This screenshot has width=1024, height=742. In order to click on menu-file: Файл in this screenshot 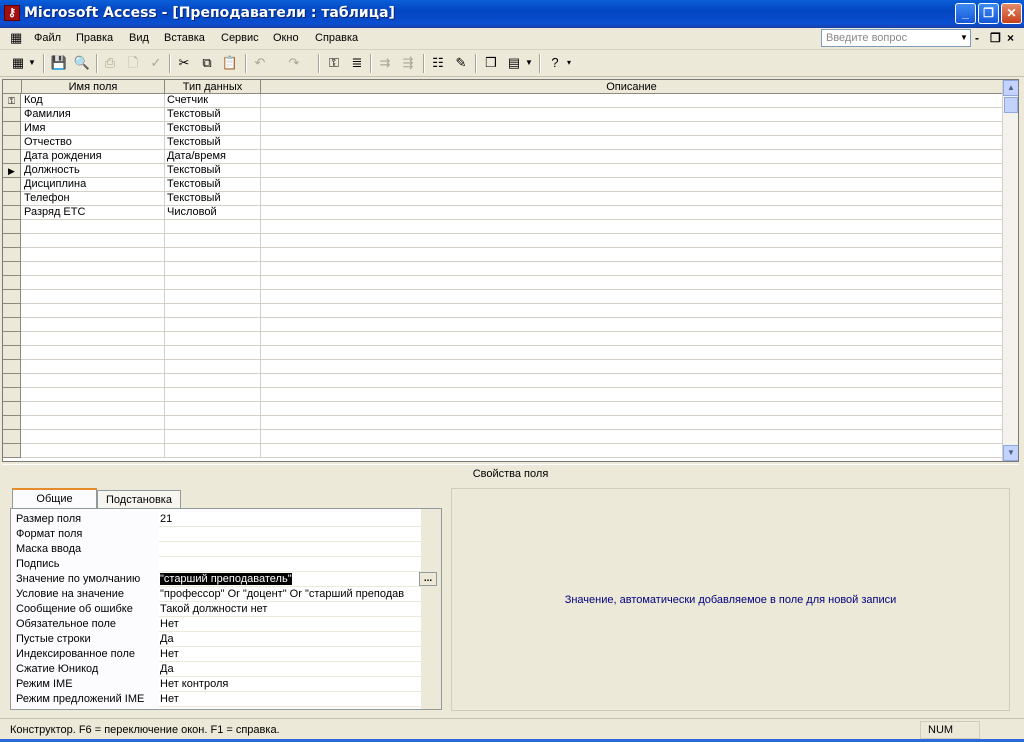, I will do `click(47, 38)`.